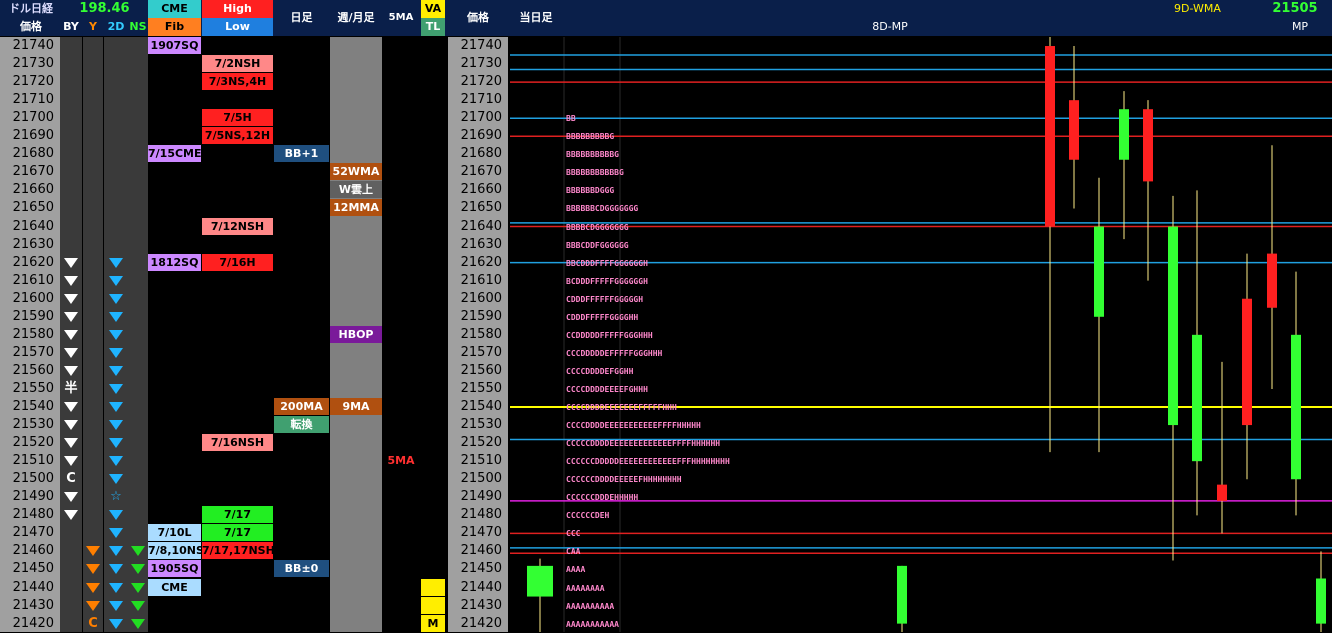 The image size is (1332, 633). What do you see at coordinates (33, 406) in the screenshot?
I see `price-label: 21540` at bounding box center [33, 406].